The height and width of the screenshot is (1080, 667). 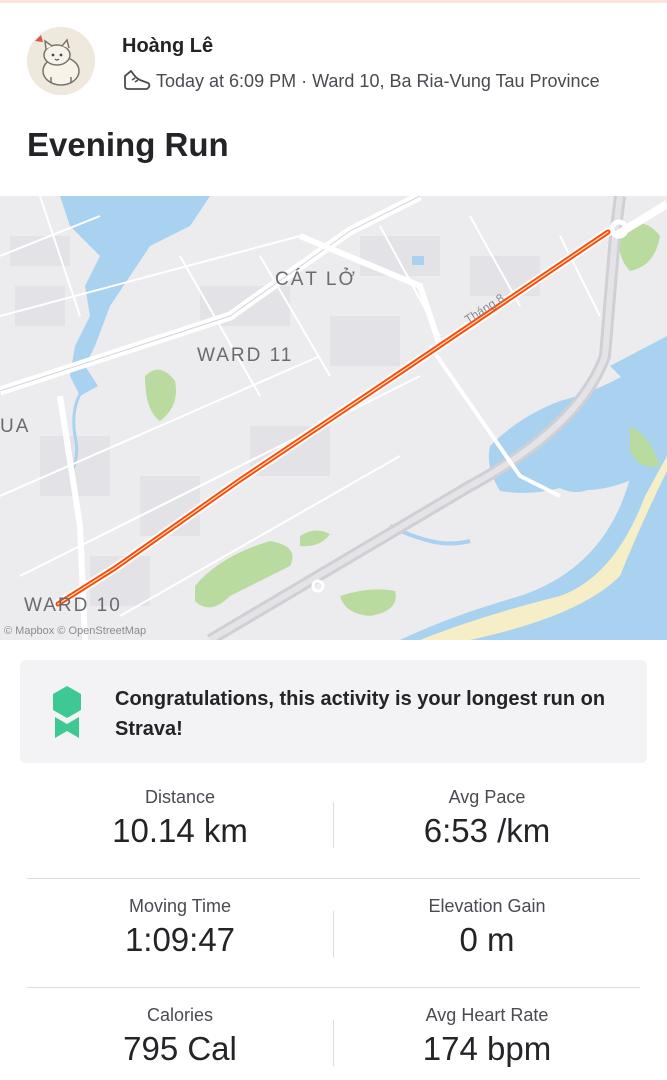 I want to click on stat-avg-pace: Avg Pace 6:53 /km, so click(x=487, y=824).